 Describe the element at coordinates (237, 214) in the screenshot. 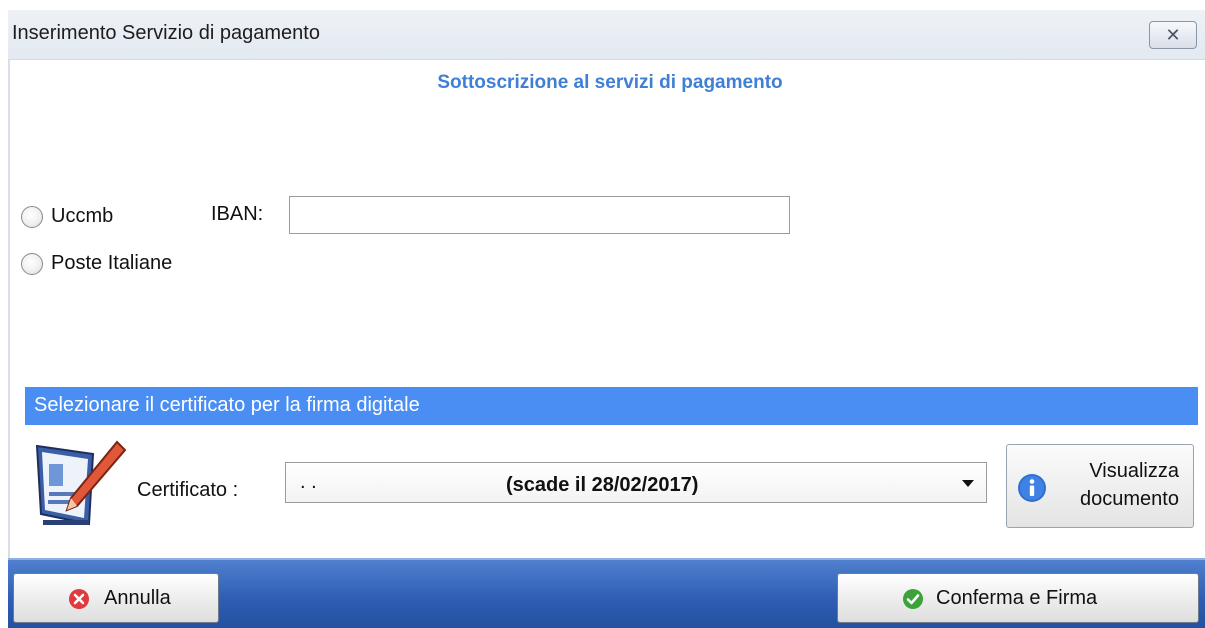

I see `iban-label: IBAN:` at that location.